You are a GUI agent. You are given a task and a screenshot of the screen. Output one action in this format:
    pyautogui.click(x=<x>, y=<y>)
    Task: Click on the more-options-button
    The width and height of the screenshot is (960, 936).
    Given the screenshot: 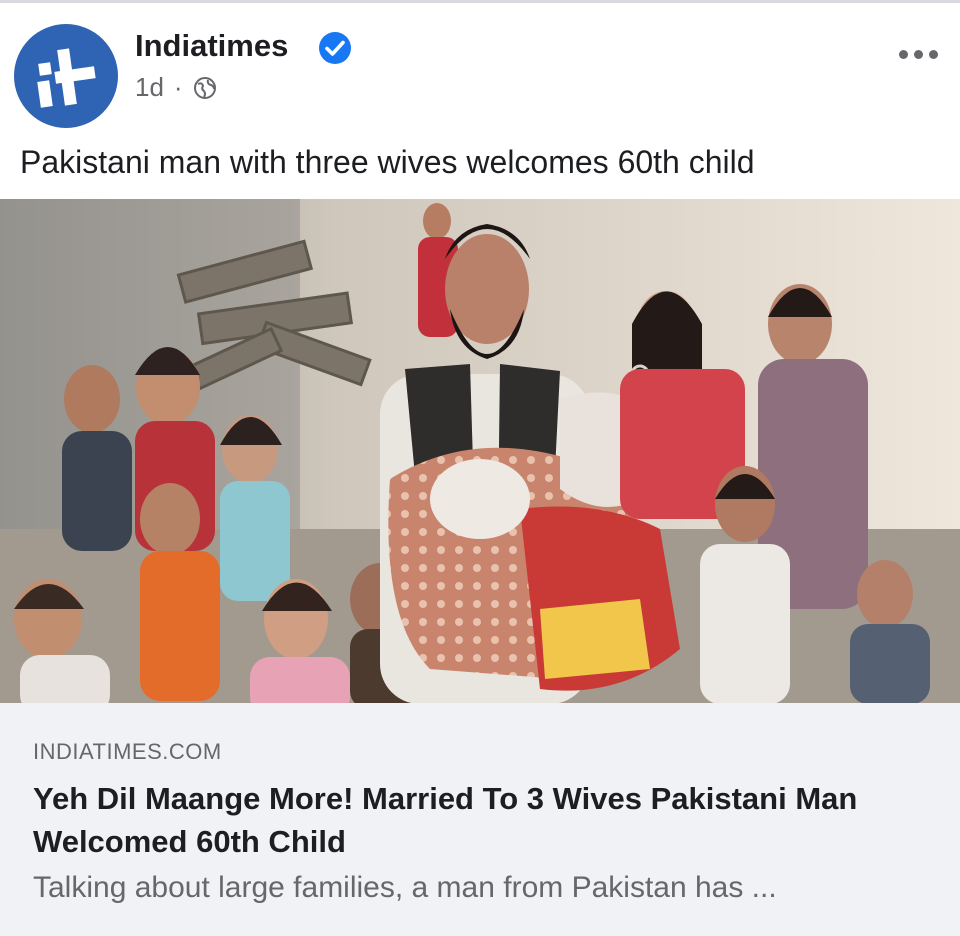 What is the action you would take?
    pyautogui.click(x=918, y=54)
    